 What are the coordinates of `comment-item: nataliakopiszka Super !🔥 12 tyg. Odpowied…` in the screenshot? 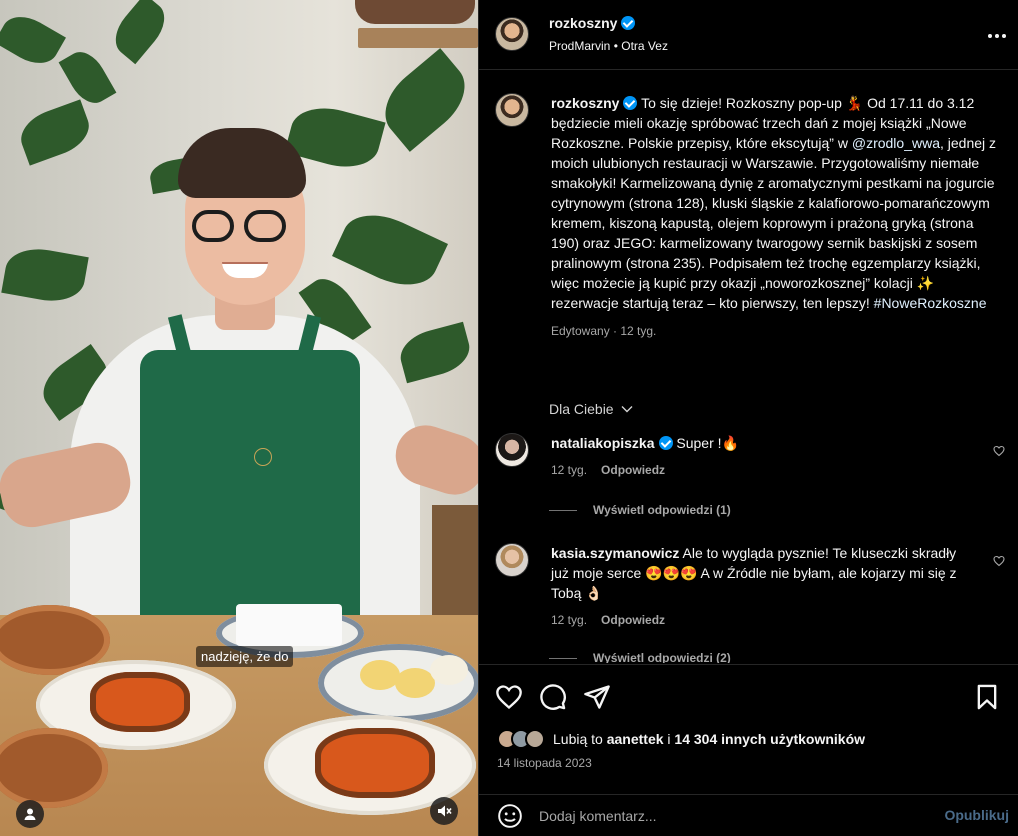 It's located at (755, 483).